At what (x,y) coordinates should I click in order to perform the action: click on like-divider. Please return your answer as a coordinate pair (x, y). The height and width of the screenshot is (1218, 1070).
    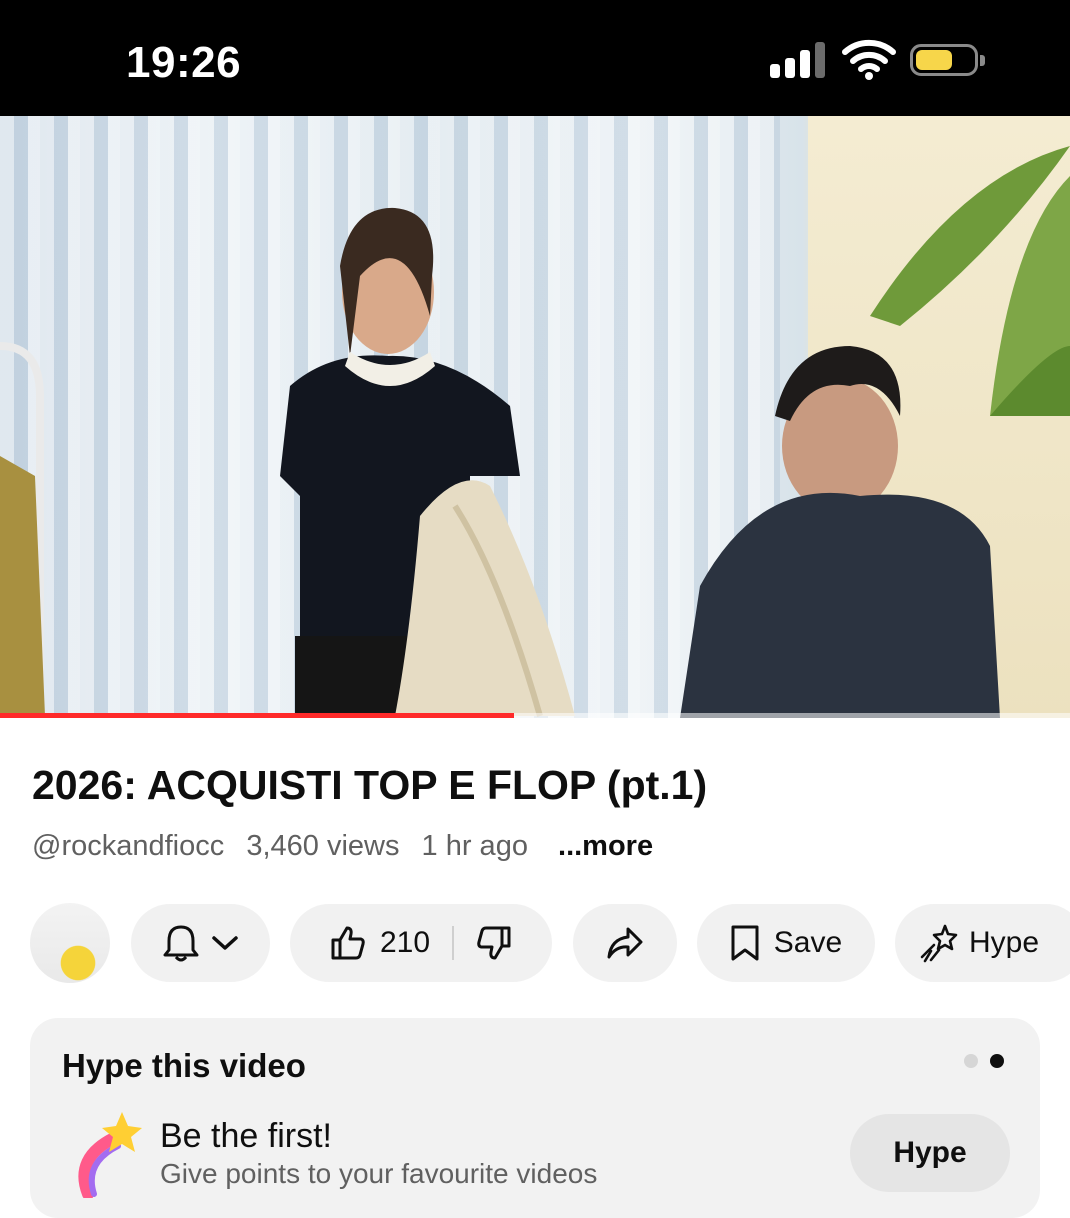
    Looking at the image, I should click on (453, 943).